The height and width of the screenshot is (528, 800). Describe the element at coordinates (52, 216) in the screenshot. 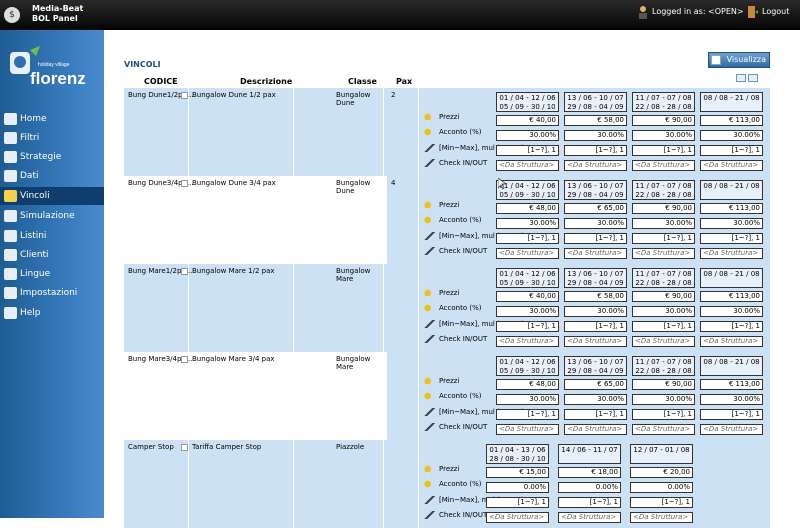

I see `menu-item-simulazione: Simulazione` at that location.